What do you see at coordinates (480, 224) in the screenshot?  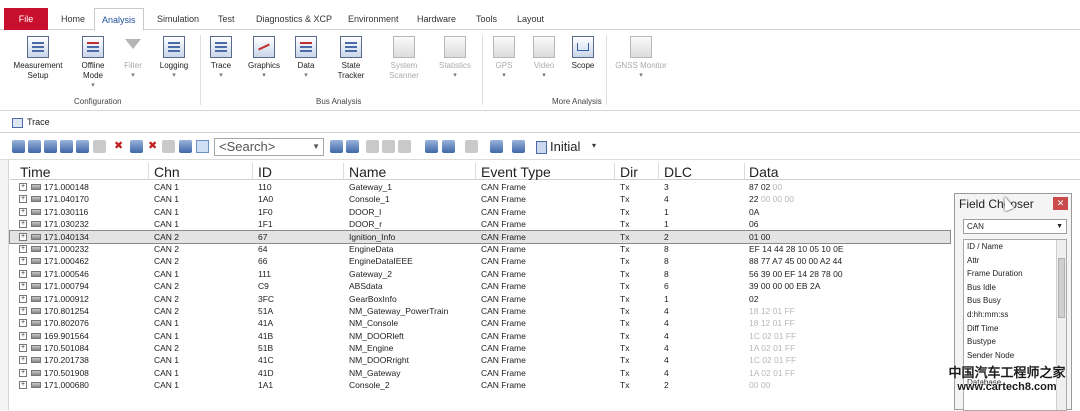 I see `table-row: +171.030232 CAN 1 1F1 DOOR_r CAN Frame Tx 1 06` at bounding box center [480, 224].